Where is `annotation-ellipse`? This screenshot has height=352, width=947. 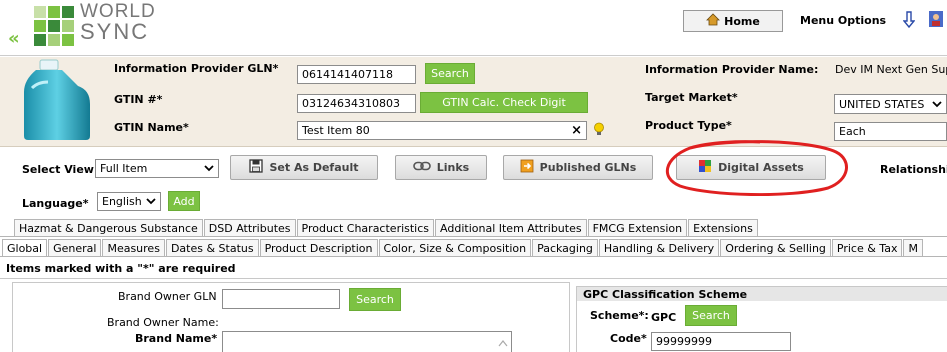 annotation-ellipse is located at coordinates (755, 167).